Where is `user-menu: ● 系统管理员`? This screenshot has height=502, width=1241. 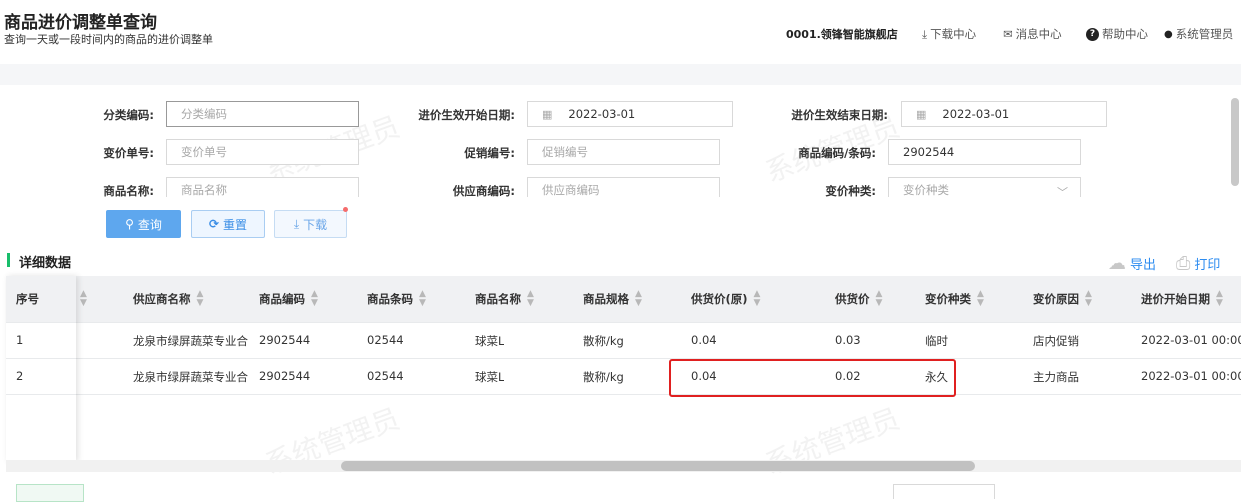 user-menu: ● 系统管理员 is located at coordinates (1198, 34).